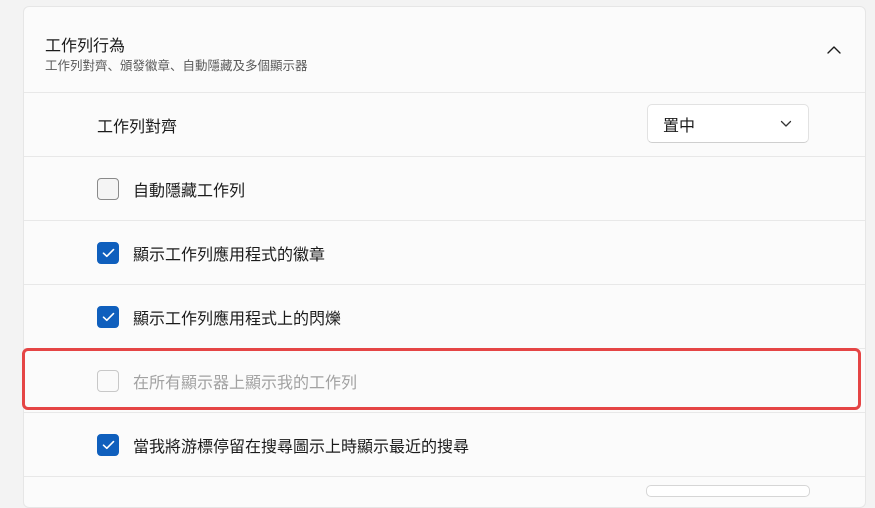 This screenshot has width=875, height=508. I want to click on checkbox-label: 在所有顯示器上顯示我的工作列, so click(245, 382).